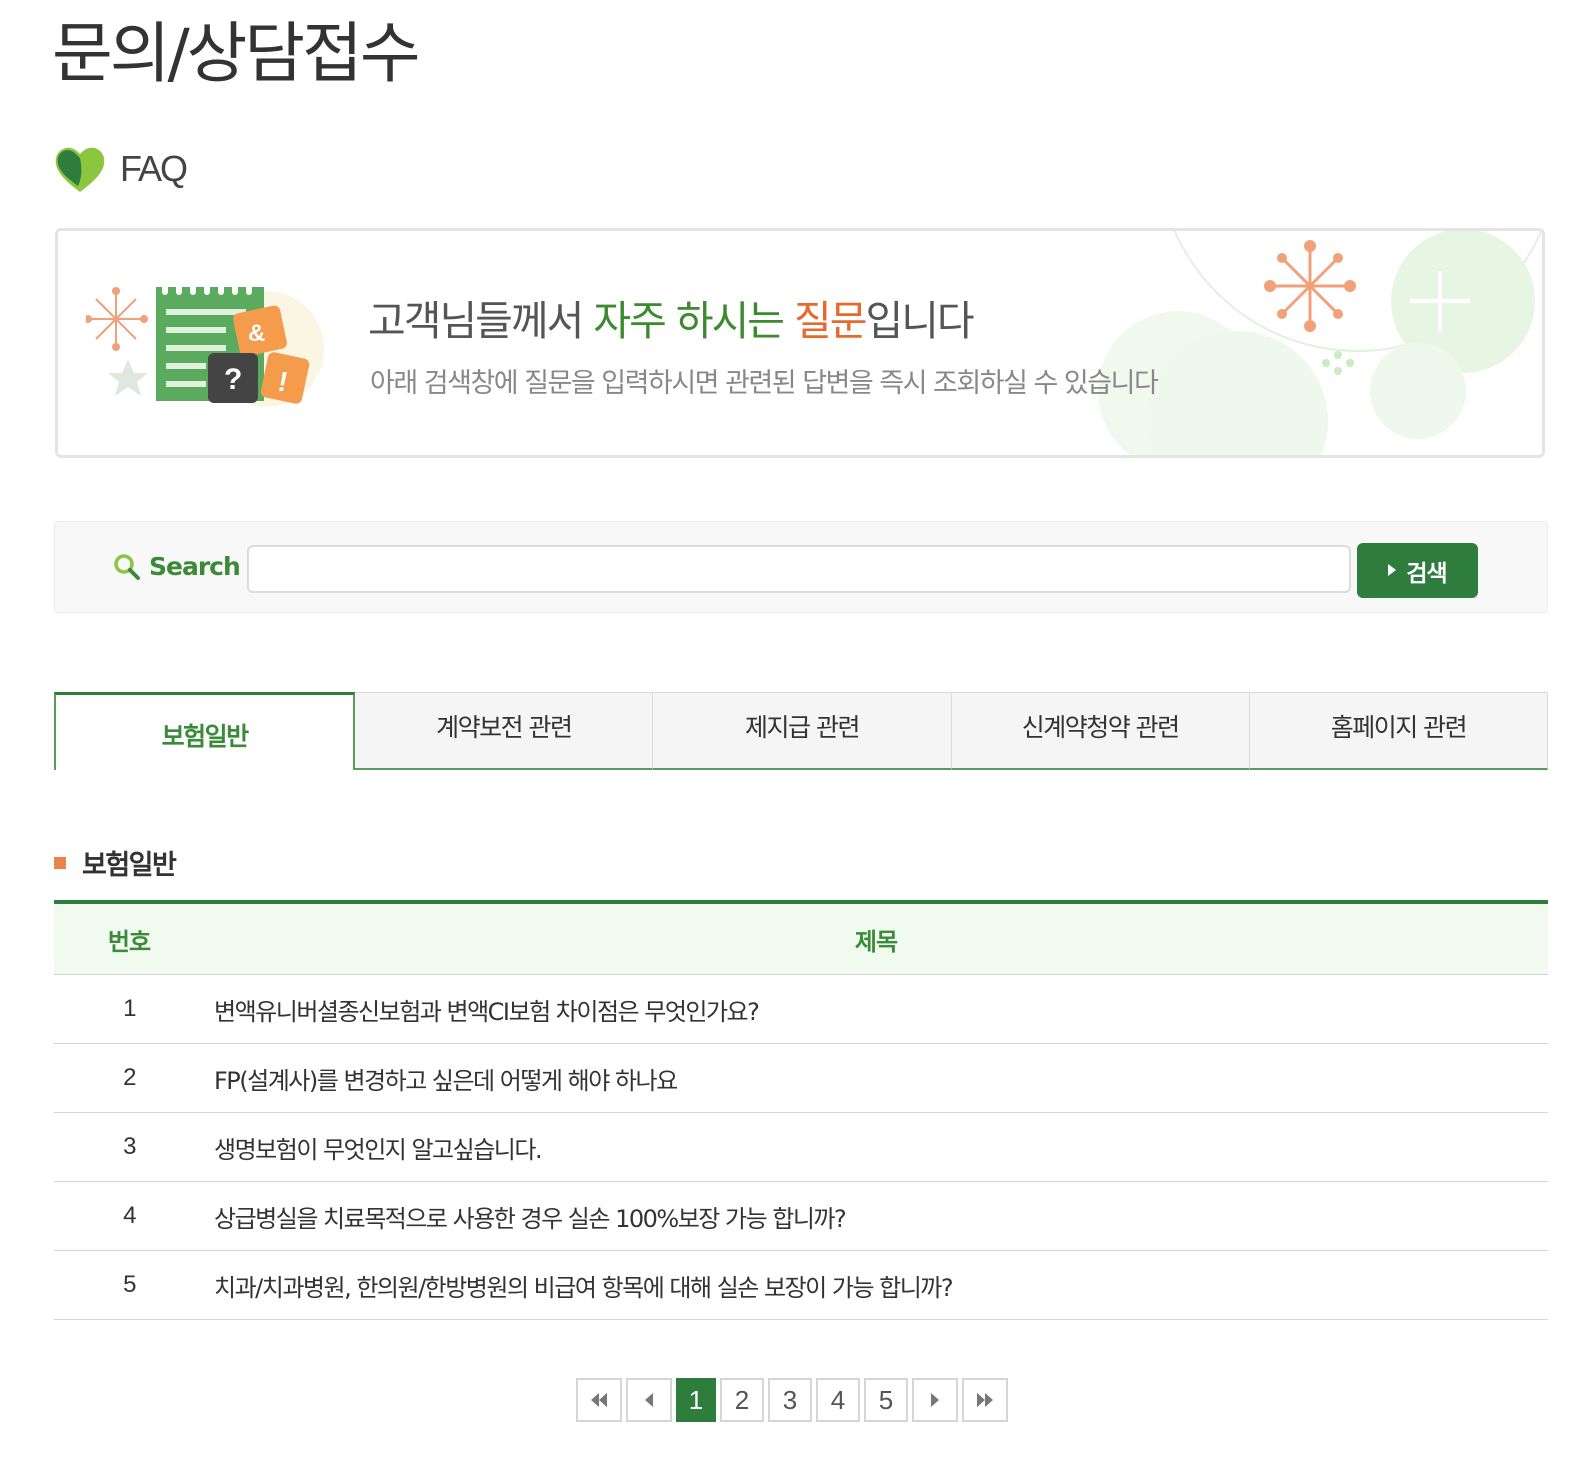  I want to click on page-title: 문의/상담접수, so click(236, 53).